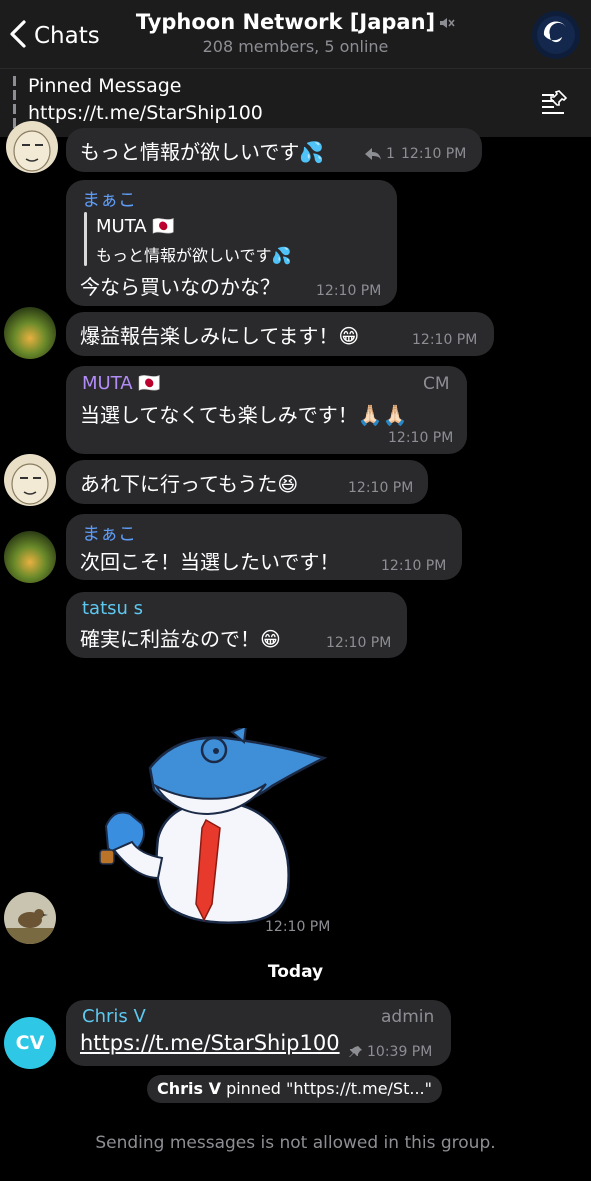 This screenshot has height=1181, width=591. Describe the element at coordinates (105, 86) in the screenshot. I see `pinned-label: Pinned Message` at that location.